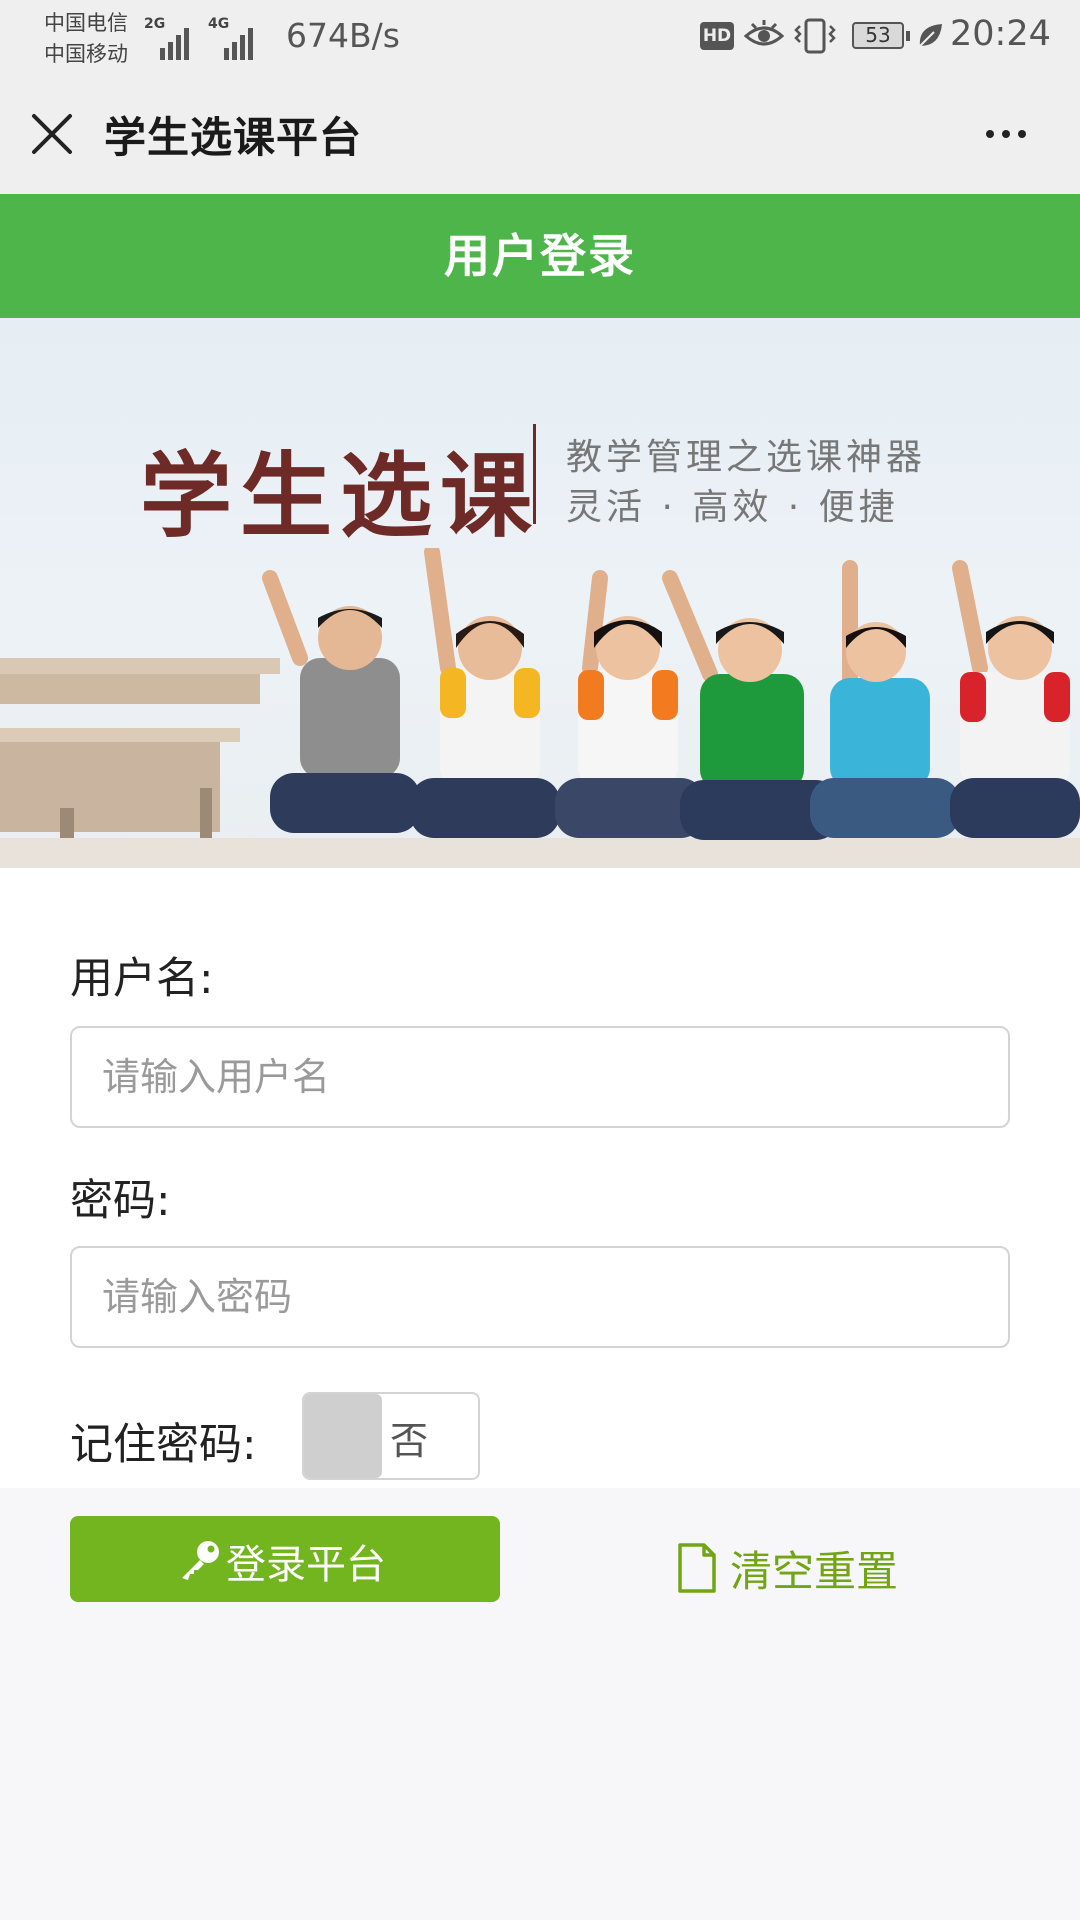  What do you see at coordinates (815, 36) in the screenshot?
I see `vibrate-icon` at bounding box center [815, 36].